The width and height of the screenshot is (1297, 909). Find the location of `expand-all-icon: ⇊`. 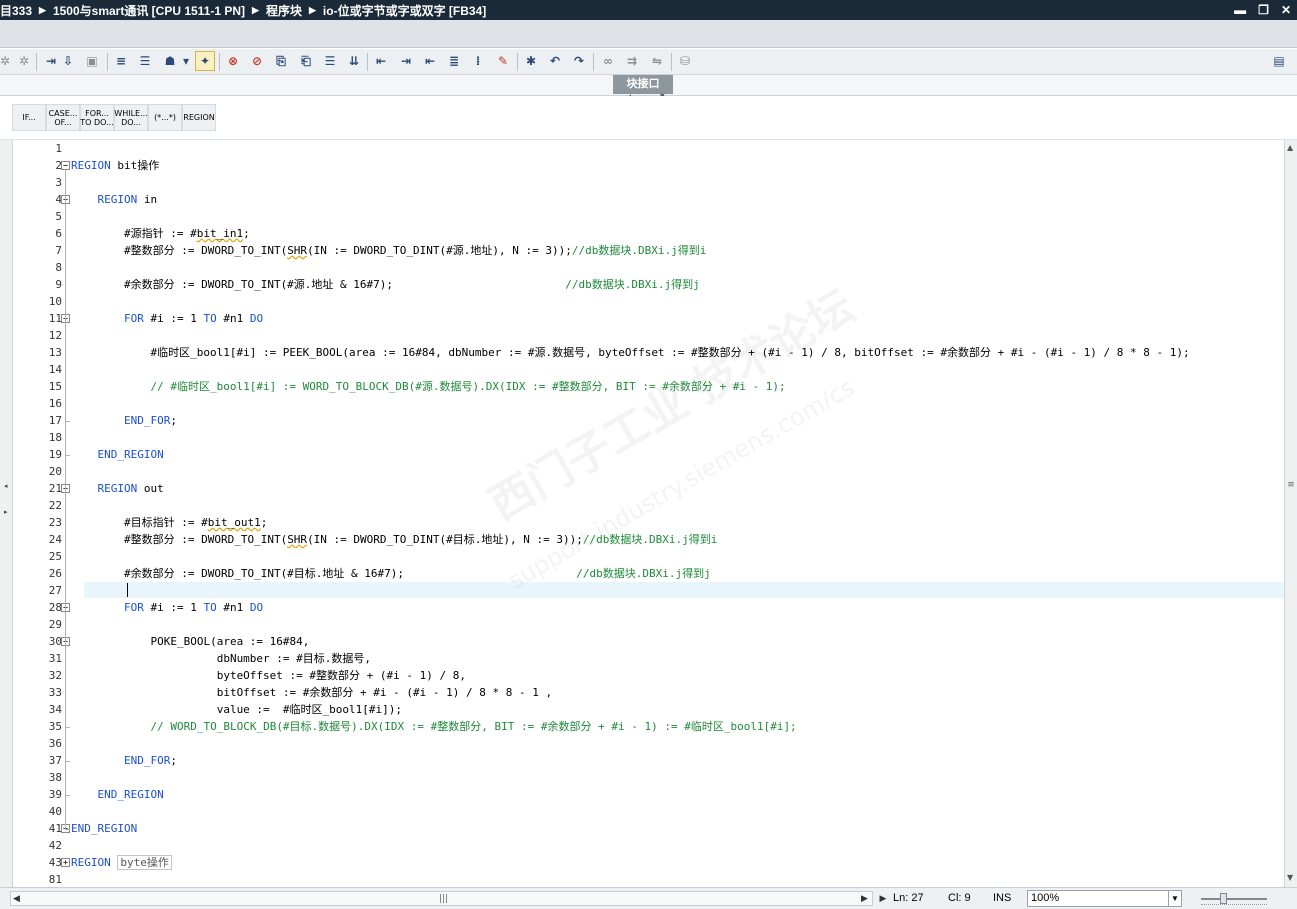

expand-all-icon: ⇊ is located at coordinates (354, 61).